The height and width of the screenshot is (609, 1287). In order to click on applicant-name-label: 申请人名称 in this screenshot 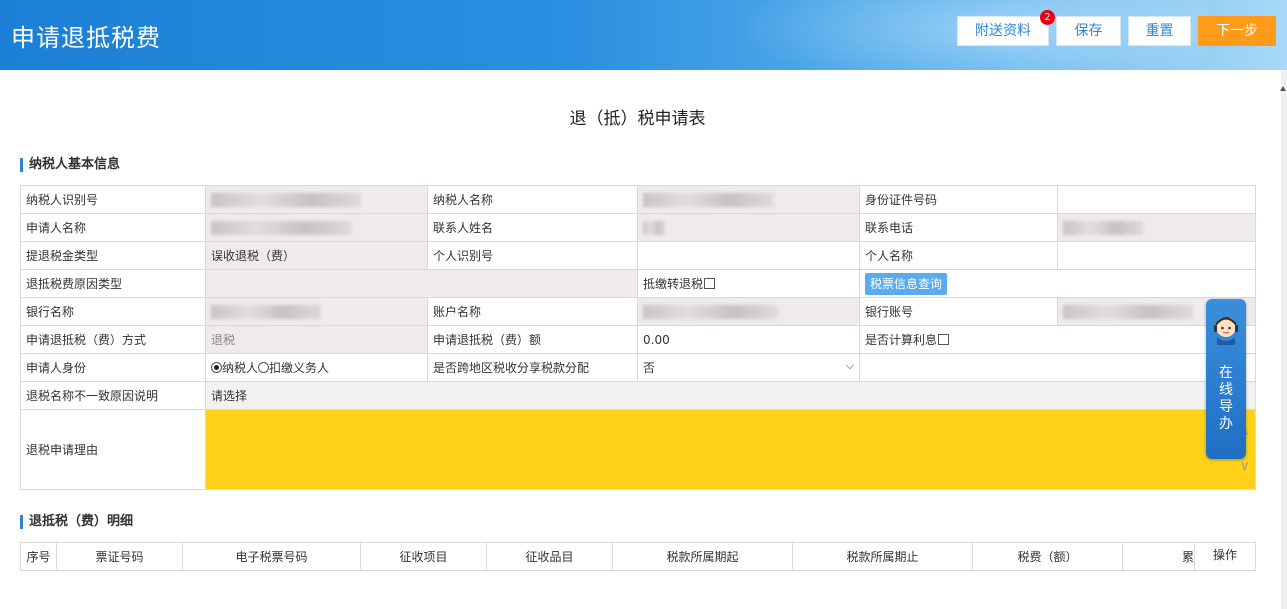, I will do `click(113, 227)`.